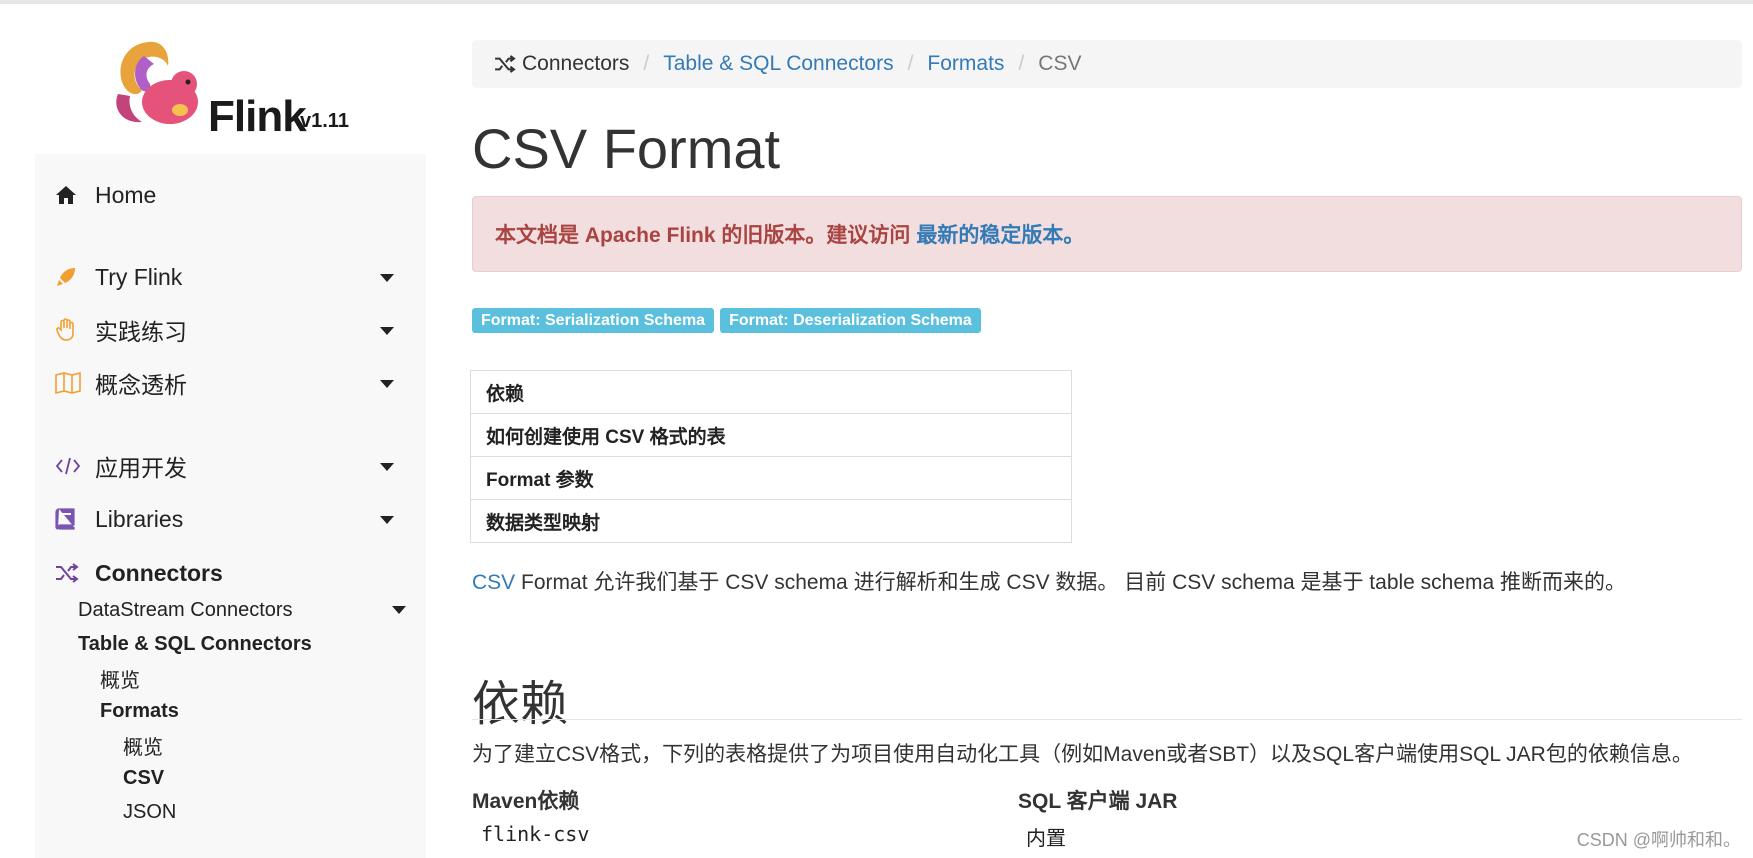 This screenshot has height=858, width=1753. Describe the element at coordinates (141, 385) in the screenshot. I see `sidebar-item-label: 概念透析` at that location.